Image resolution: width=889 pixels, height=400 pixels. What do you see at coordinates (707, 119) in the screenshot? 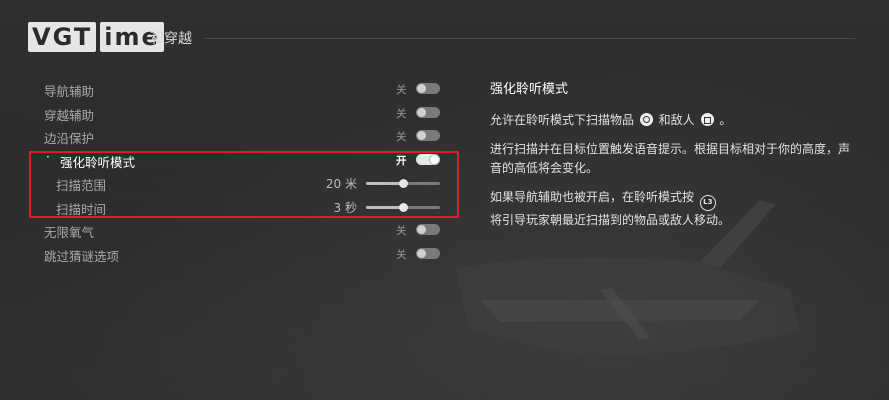
I see `square-button-icon` at bounding box center [707, 119].